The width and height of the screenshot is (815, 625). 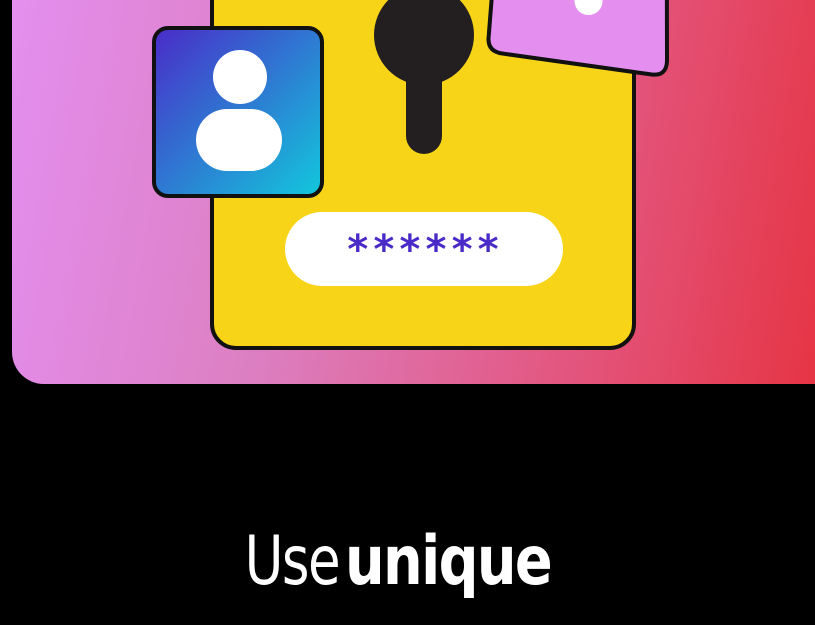 I want to click on password-field: ******, so click(x=424, y=249).